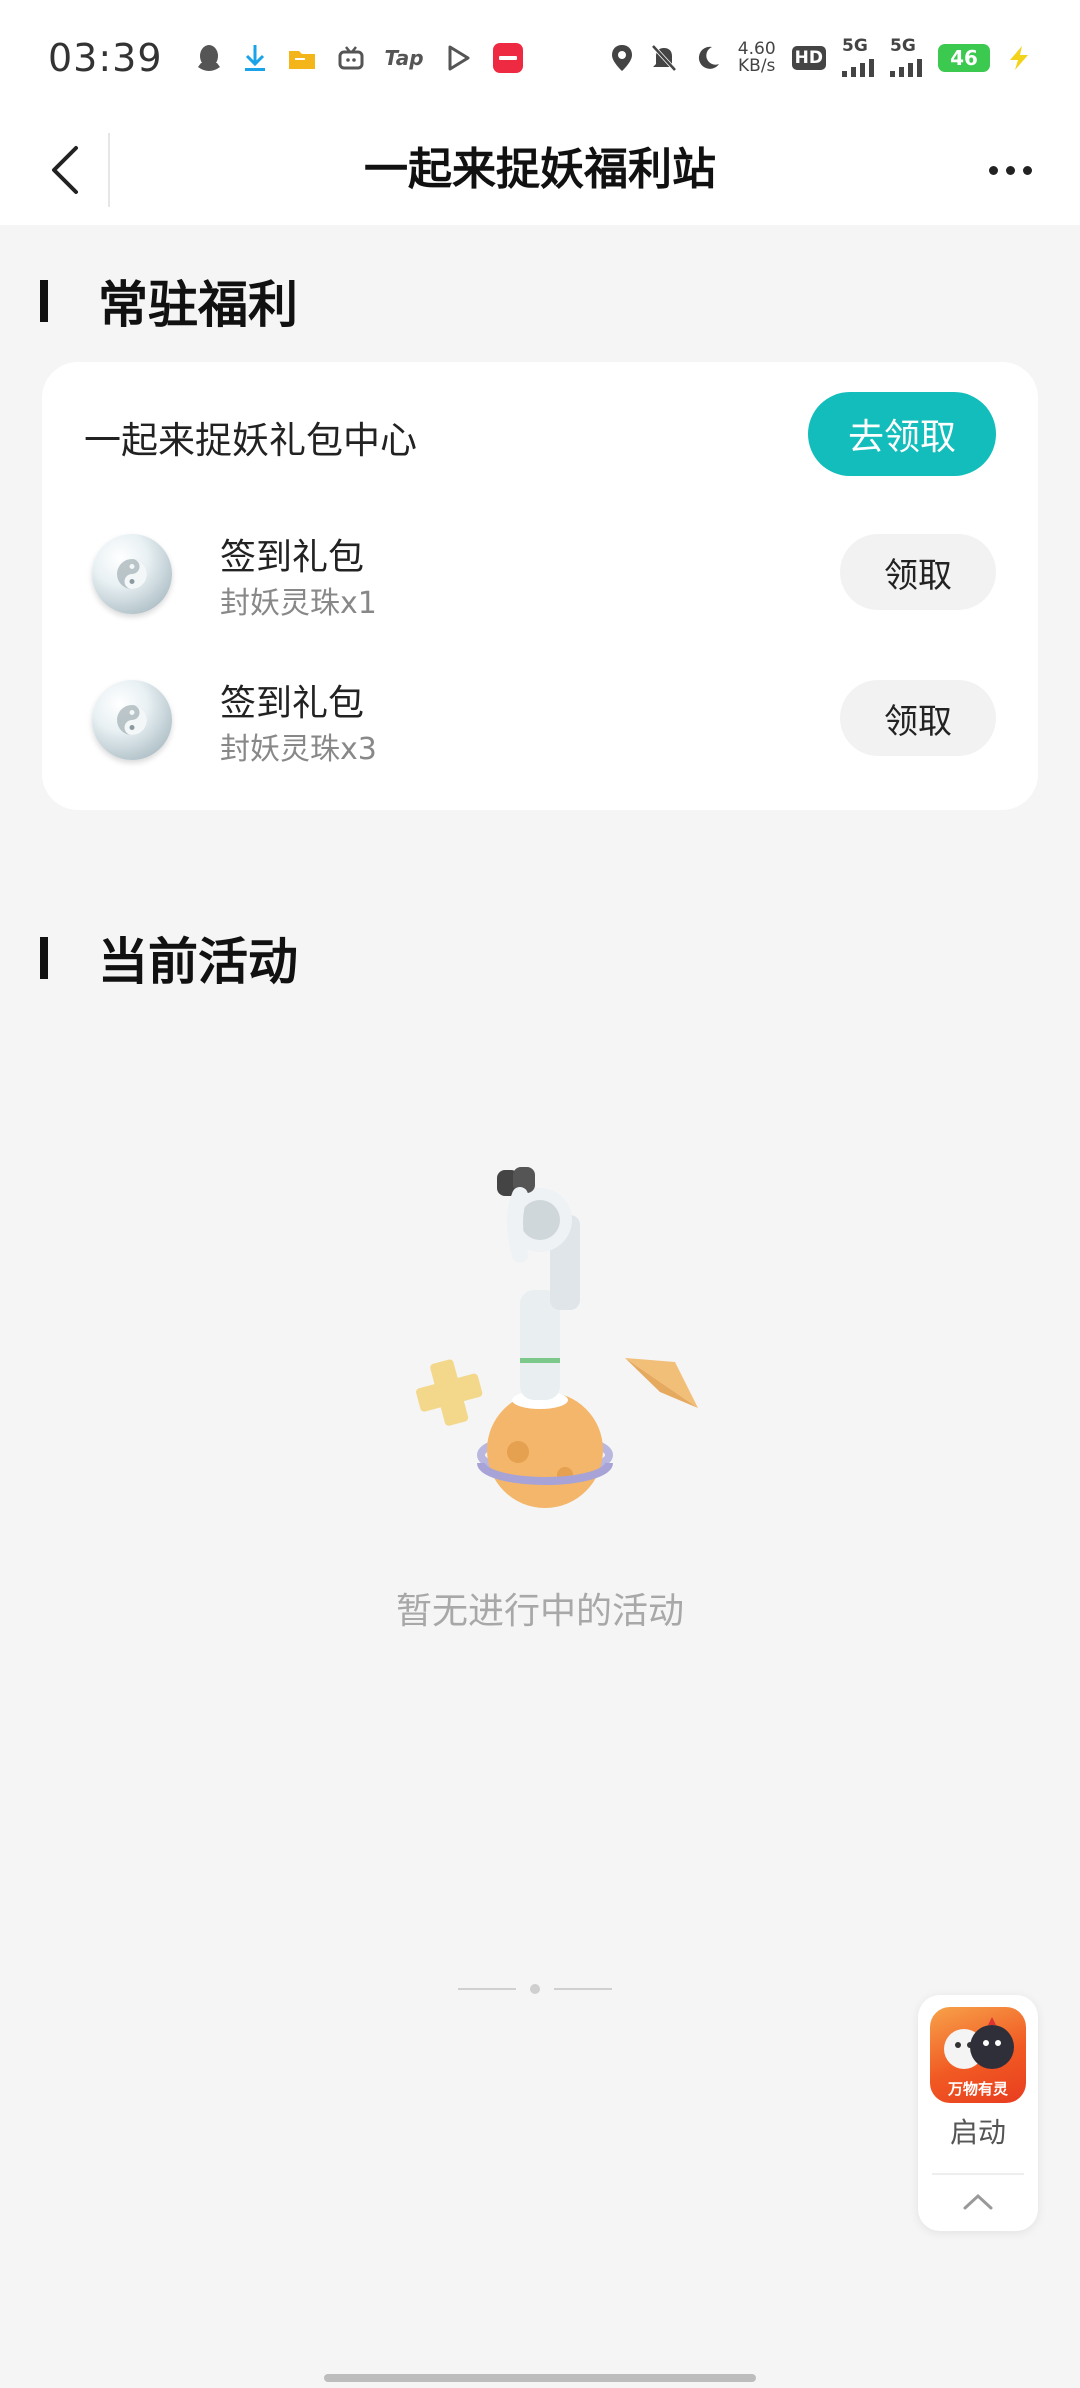 This screenshot has height=2388, width=1080. I want to click on section-header-resident: 常驻福利, so click(169, 301).